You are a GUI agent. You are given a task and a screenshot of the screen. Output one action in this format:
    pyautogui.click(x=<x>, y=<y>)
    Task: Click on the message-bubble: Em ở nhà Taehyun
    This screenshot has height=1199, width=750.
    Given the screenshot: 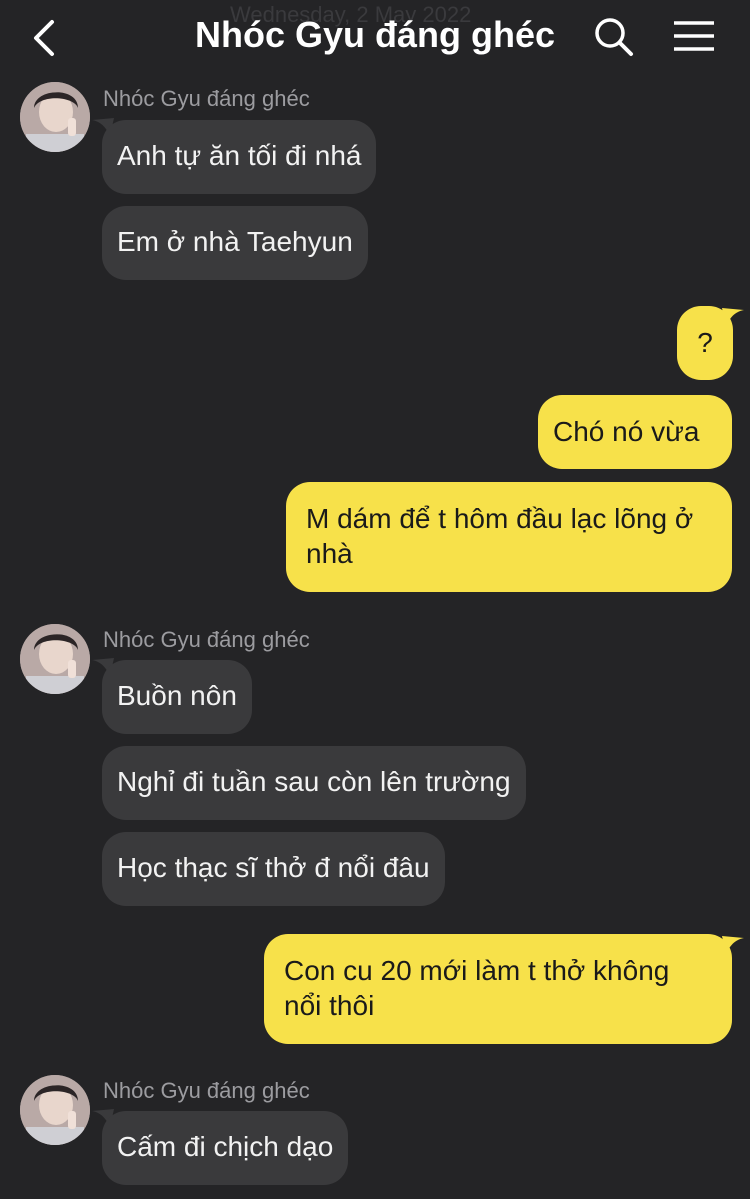 What is the action you would take?
    pyautogui.click(x=235, y=243)
    